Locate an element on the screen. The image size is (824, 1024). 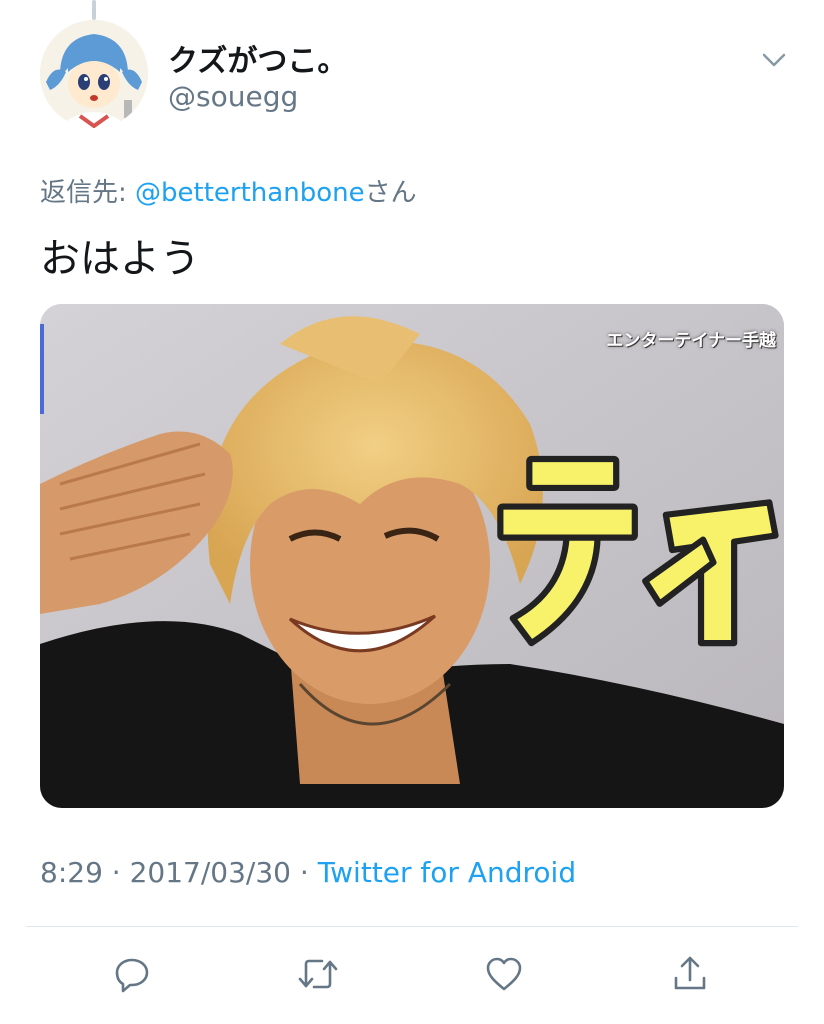
avatar is located at coordinates (94, 74).